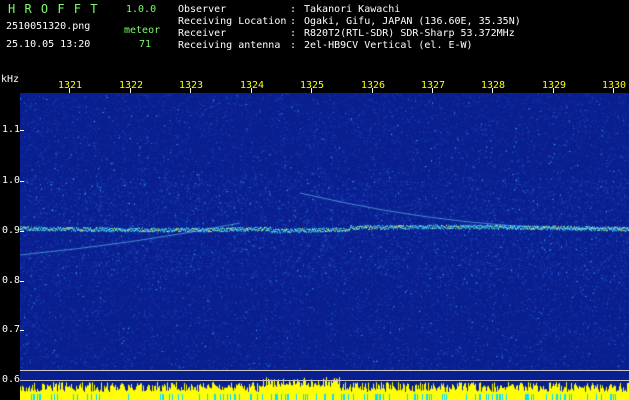 This screenshot has width=629, height=400. I want to click on x-tick-label: 1327, so click(433, 85).